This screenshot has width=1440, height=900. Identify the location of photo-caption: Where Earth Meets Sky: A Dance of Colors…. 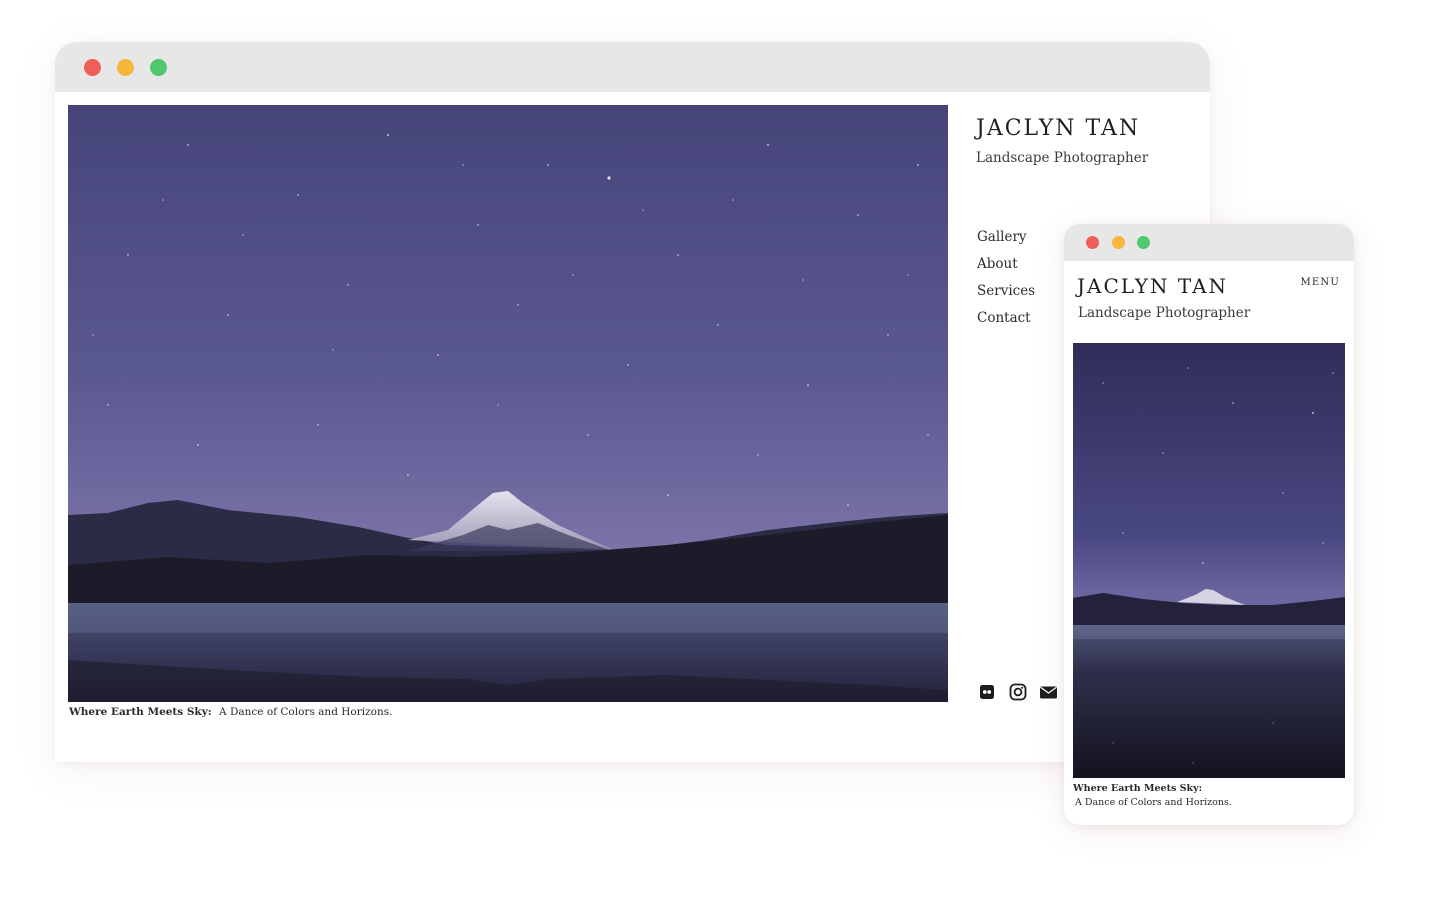
(230, 712).